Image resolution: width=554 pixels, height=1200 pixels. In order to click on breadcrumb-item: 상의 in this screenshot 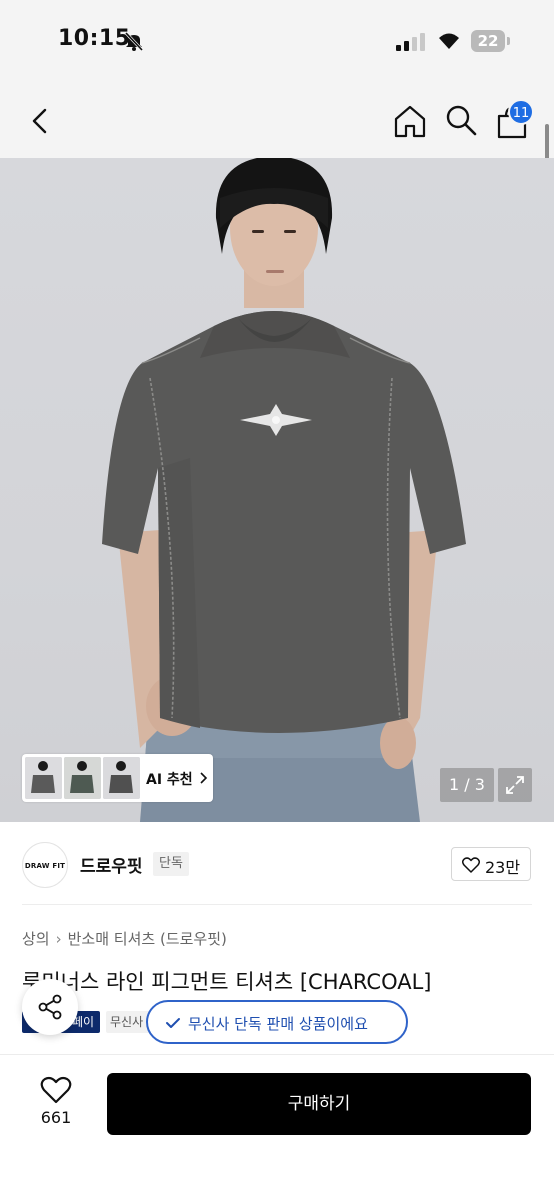, I will do `click(36, 939)`.